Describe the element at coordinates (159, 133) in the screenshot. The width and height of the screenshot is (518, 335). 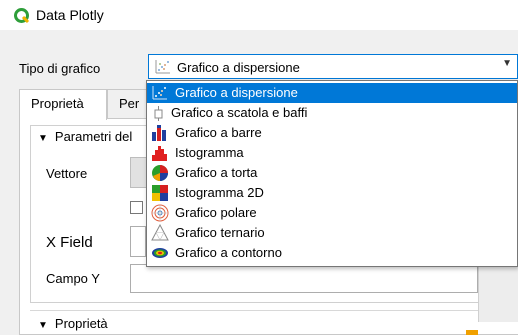
I see `bar-chart-icon` at that location.